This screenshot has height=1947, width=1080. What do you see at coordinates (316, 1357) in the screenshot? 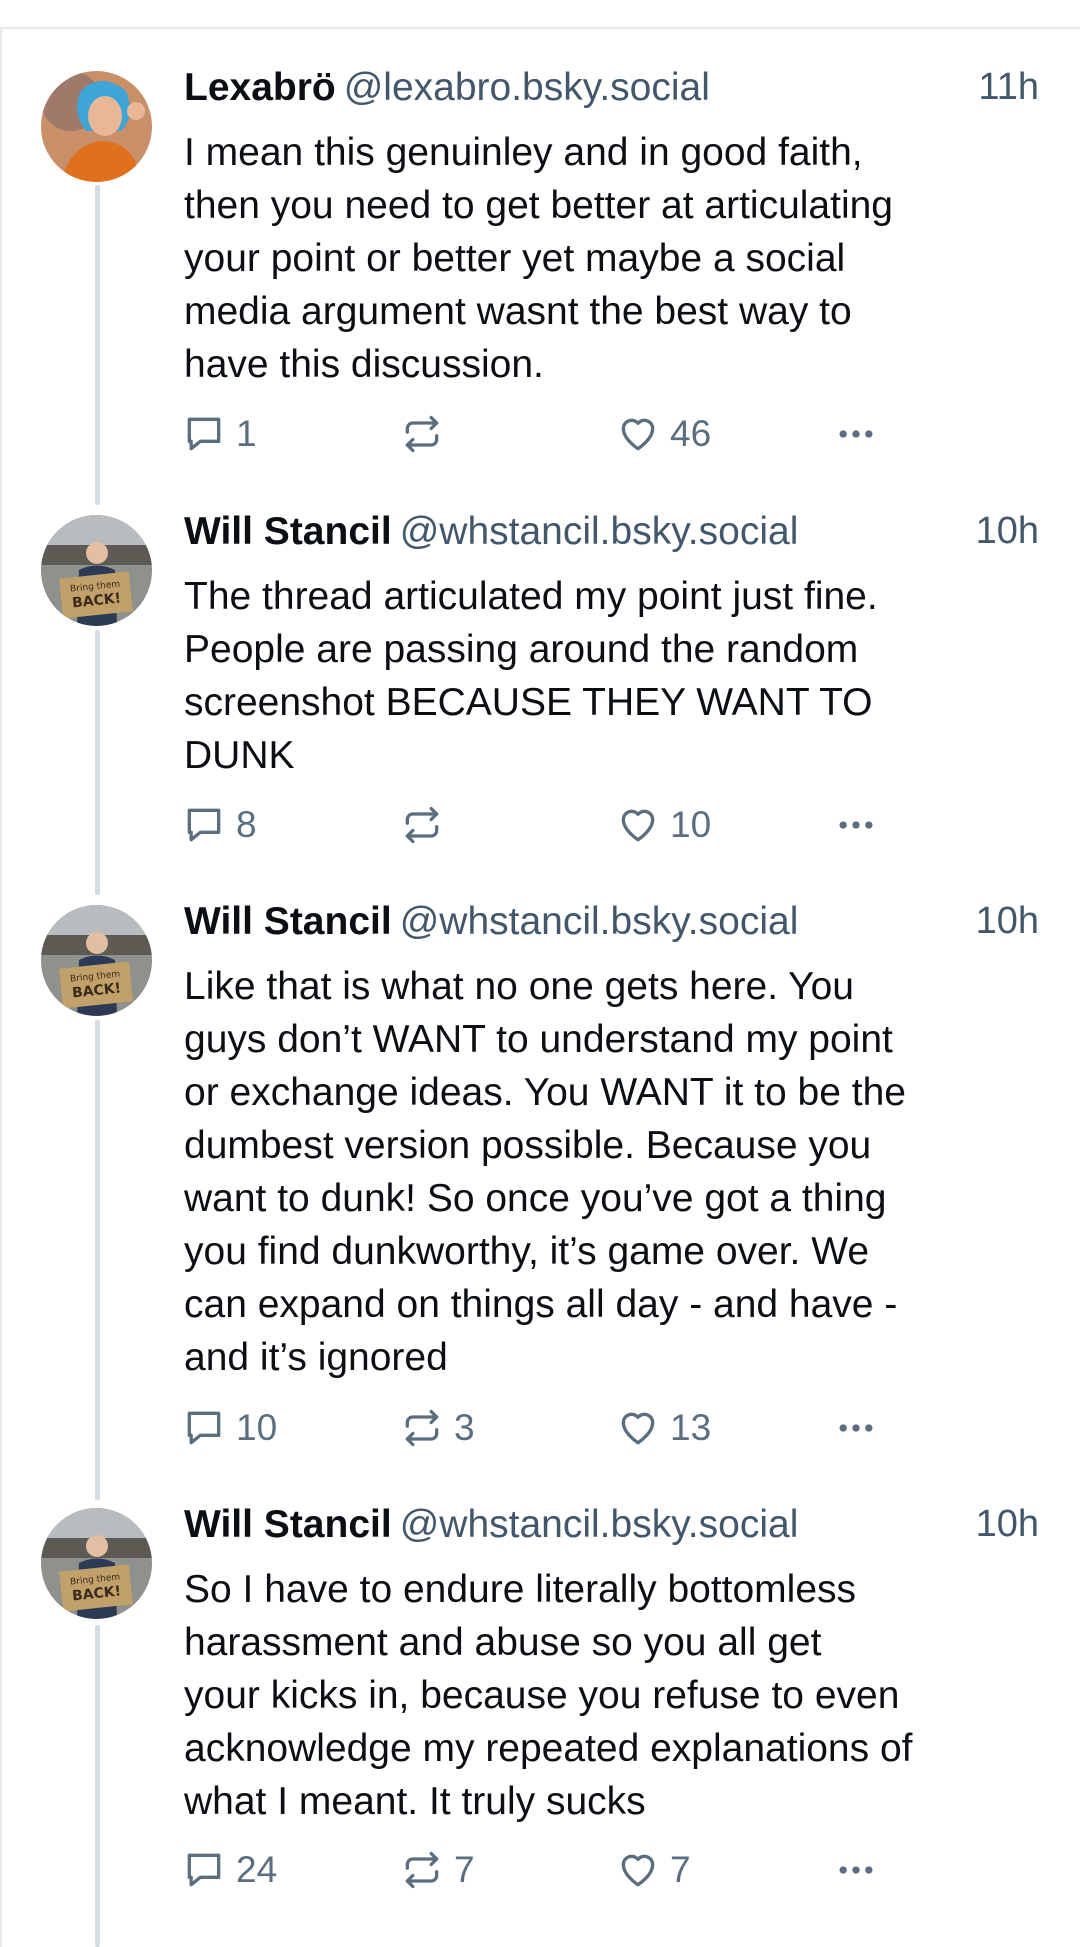
I see `text-line: and it’s ignored` at bounding box center [316, 1357].